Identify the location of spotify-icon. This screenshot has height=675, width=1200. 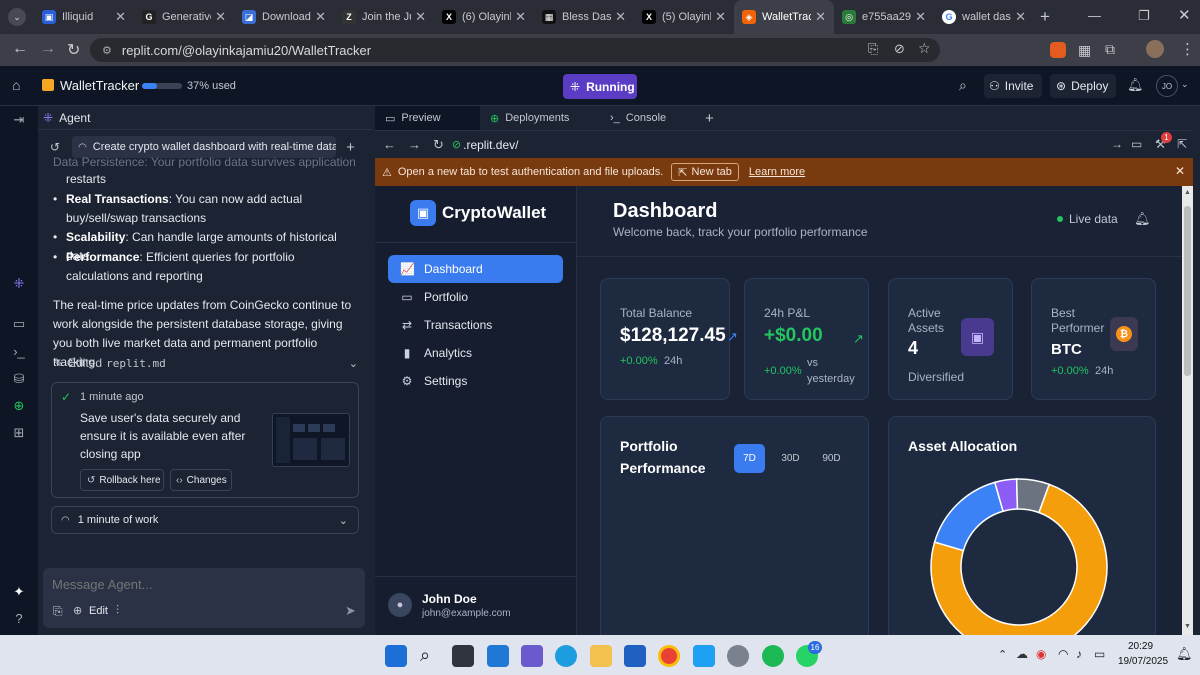
(773, 656).